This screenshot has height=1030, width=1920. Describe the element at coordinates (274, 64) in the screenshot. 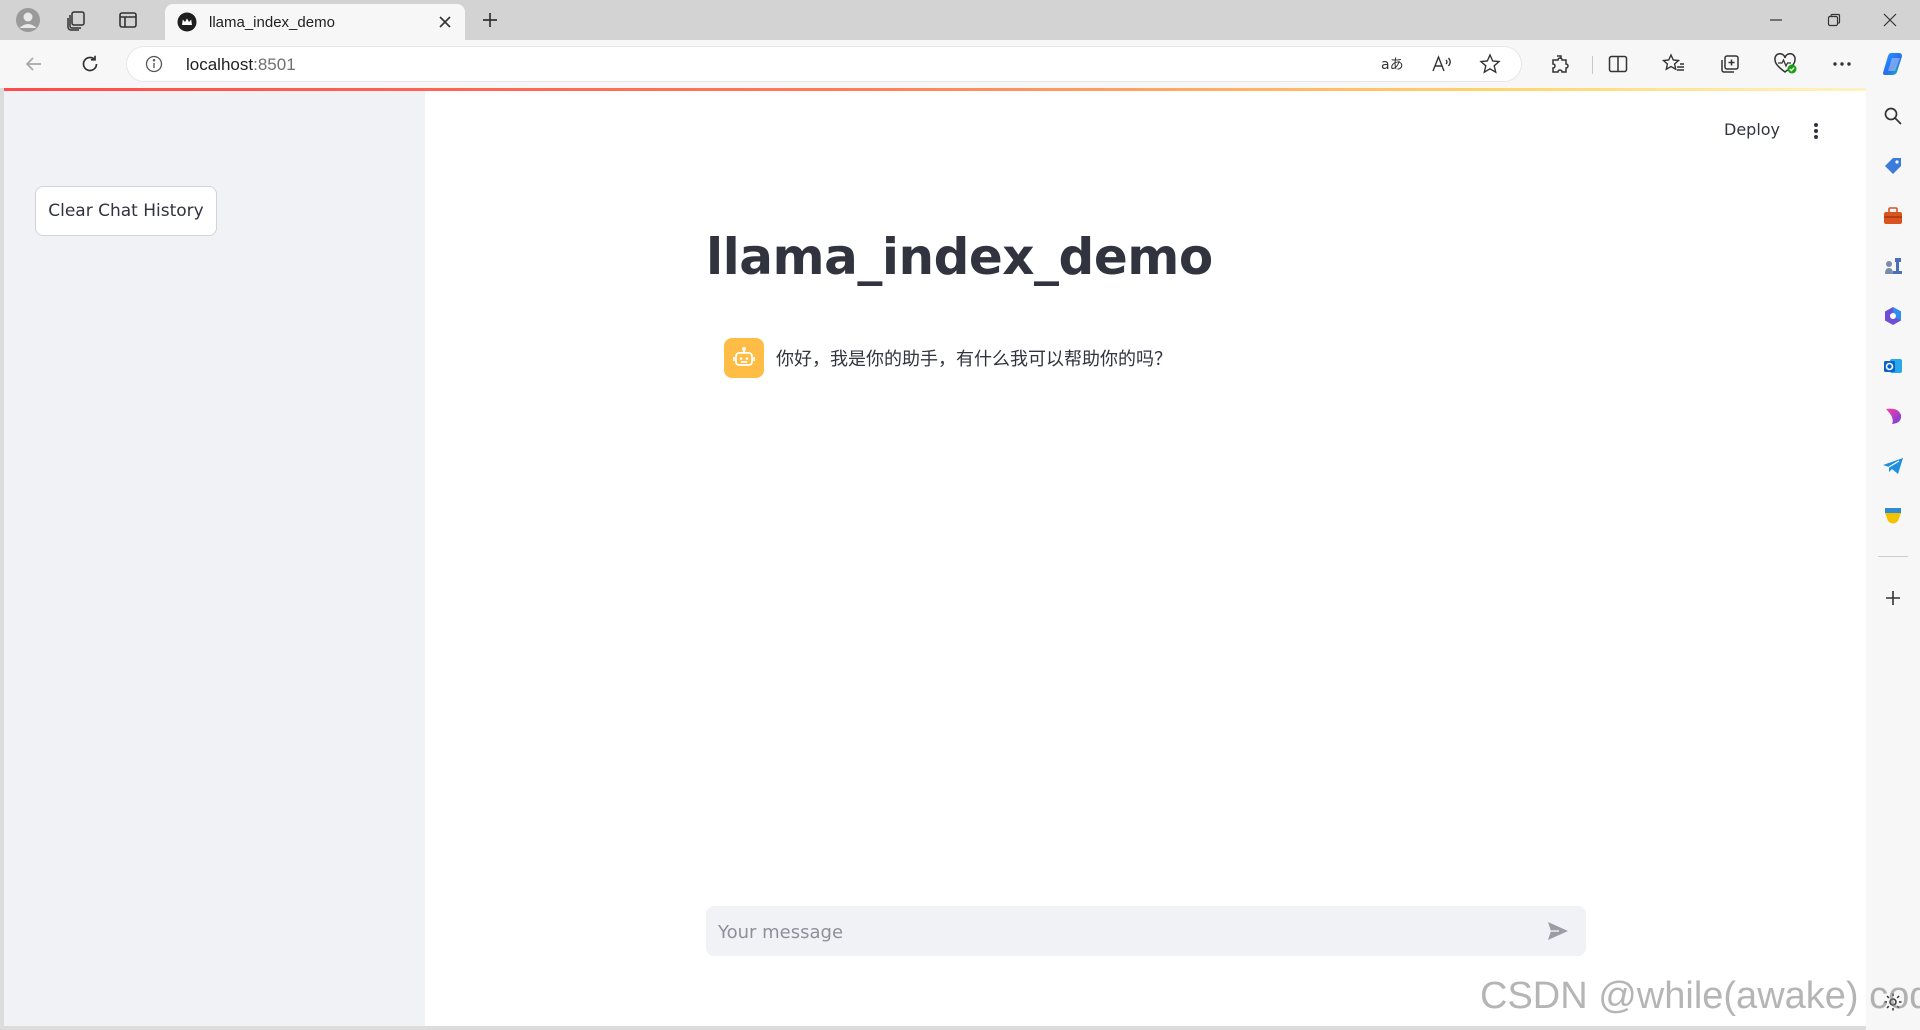

I see `url-port: :8501` at that location.